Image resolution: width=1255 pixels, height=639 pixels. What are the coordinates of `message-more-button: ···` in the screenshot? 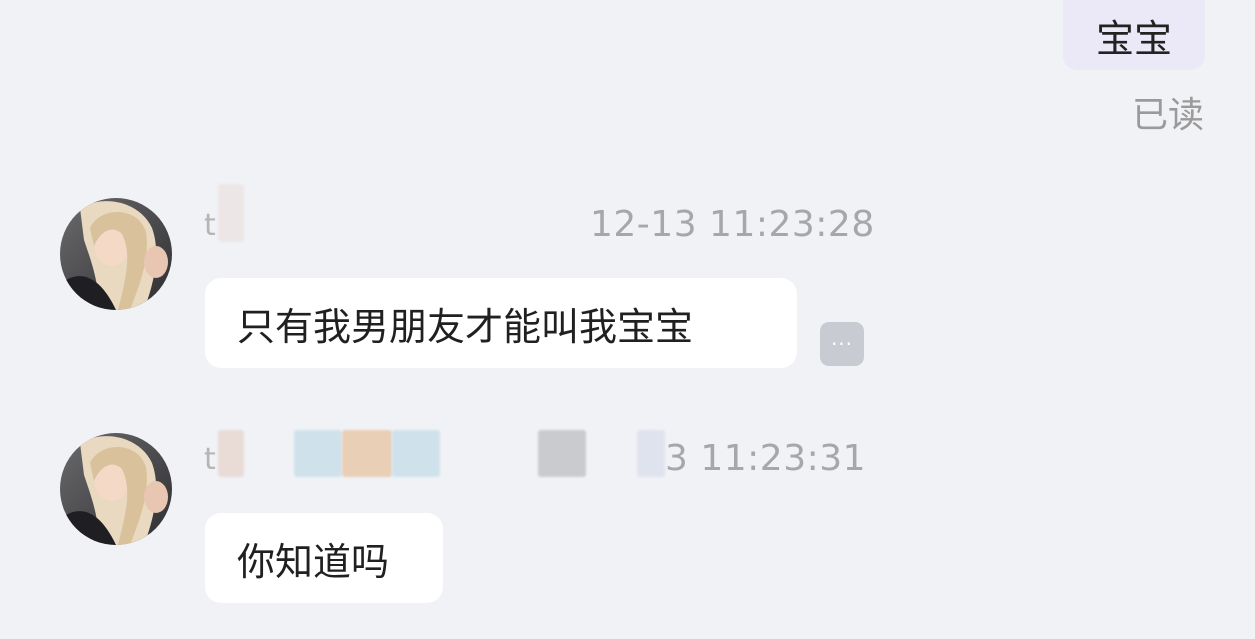 It's located at (842, 344).